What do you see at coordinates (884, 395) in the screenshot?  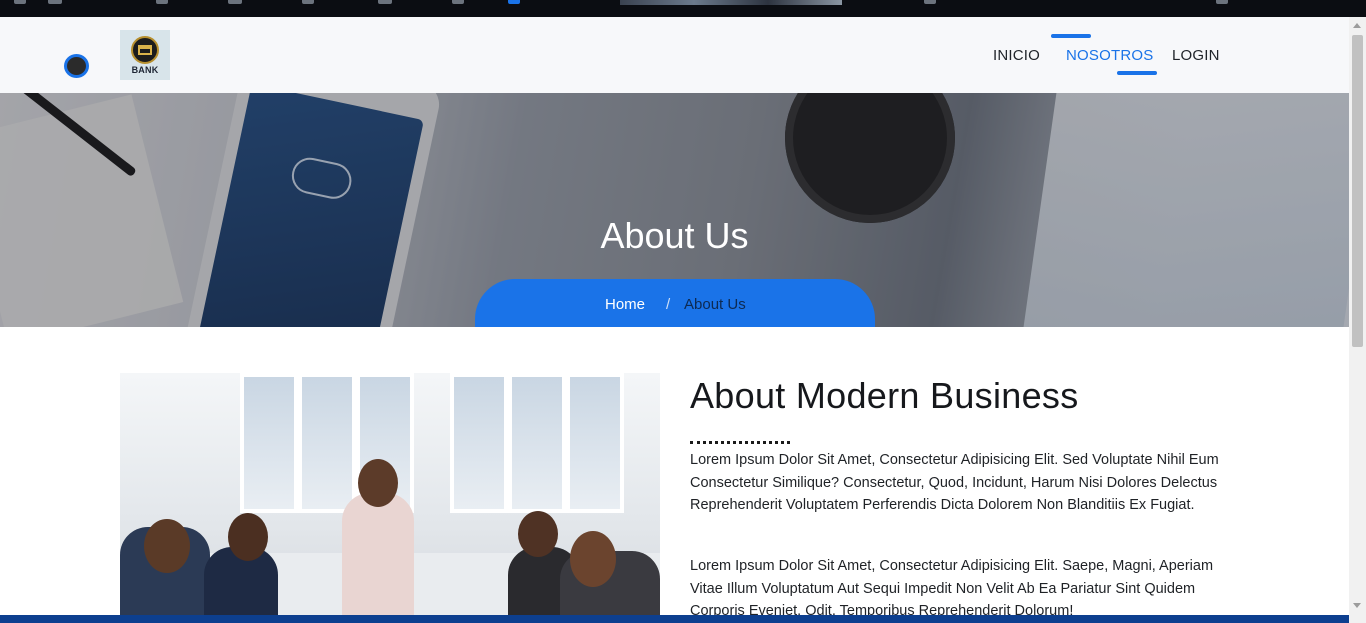 I see `about-heading: About Modern Business` at bounding box center [884, 395].